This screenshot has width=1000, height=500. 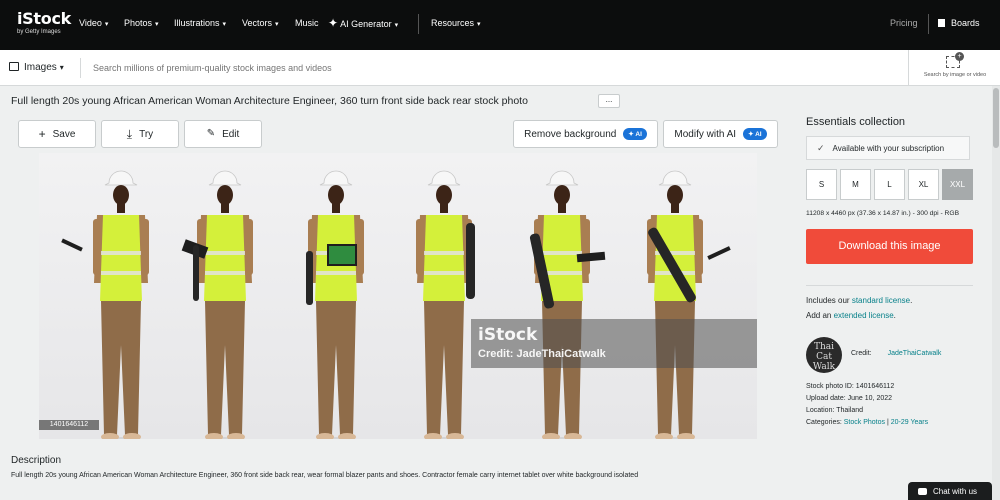 What do you see at coordinates (955, 491) in the screenshot?
I see `chat-label: Chat with us` at bounding box center [955, 491].